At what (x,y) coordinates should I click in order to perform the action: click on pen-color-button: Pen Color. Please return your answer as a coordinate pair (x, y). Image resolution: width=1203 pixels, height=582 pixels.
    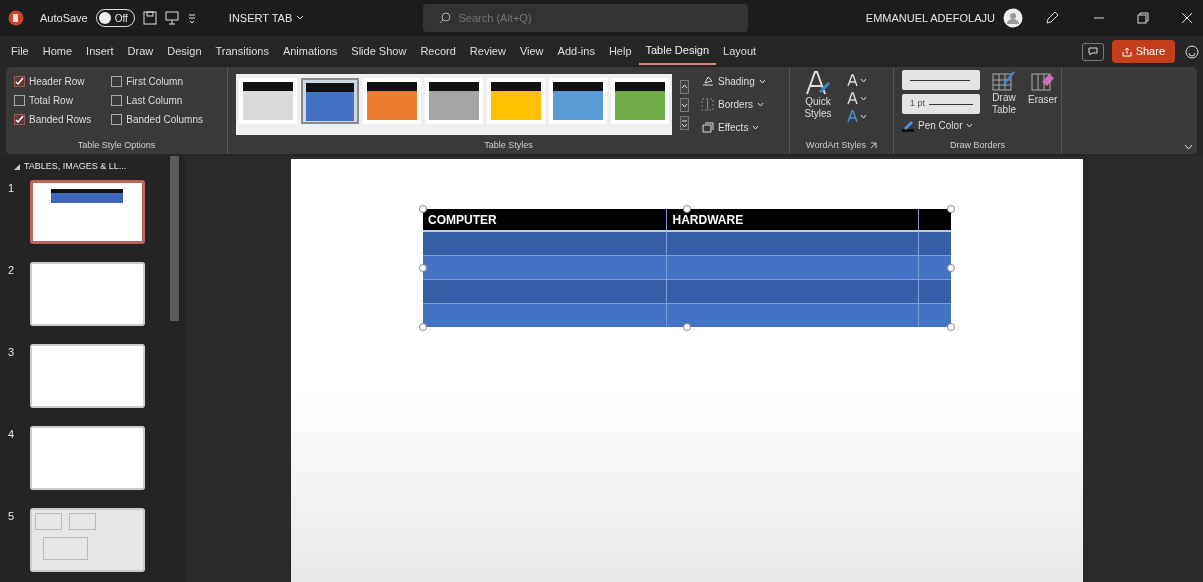
    Looking at the image, I should click on (941, 125).